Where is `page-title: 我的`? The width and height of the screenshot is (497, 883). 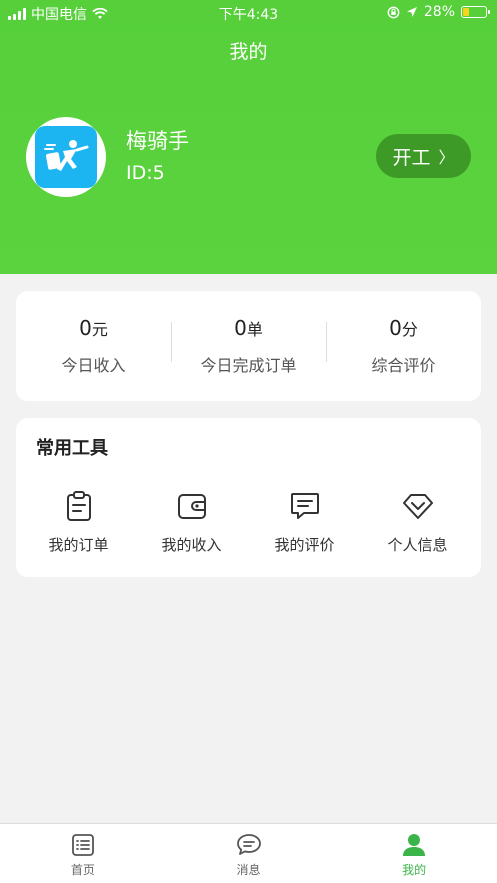
page-title: 我的 is located at coordinates (248, 52).